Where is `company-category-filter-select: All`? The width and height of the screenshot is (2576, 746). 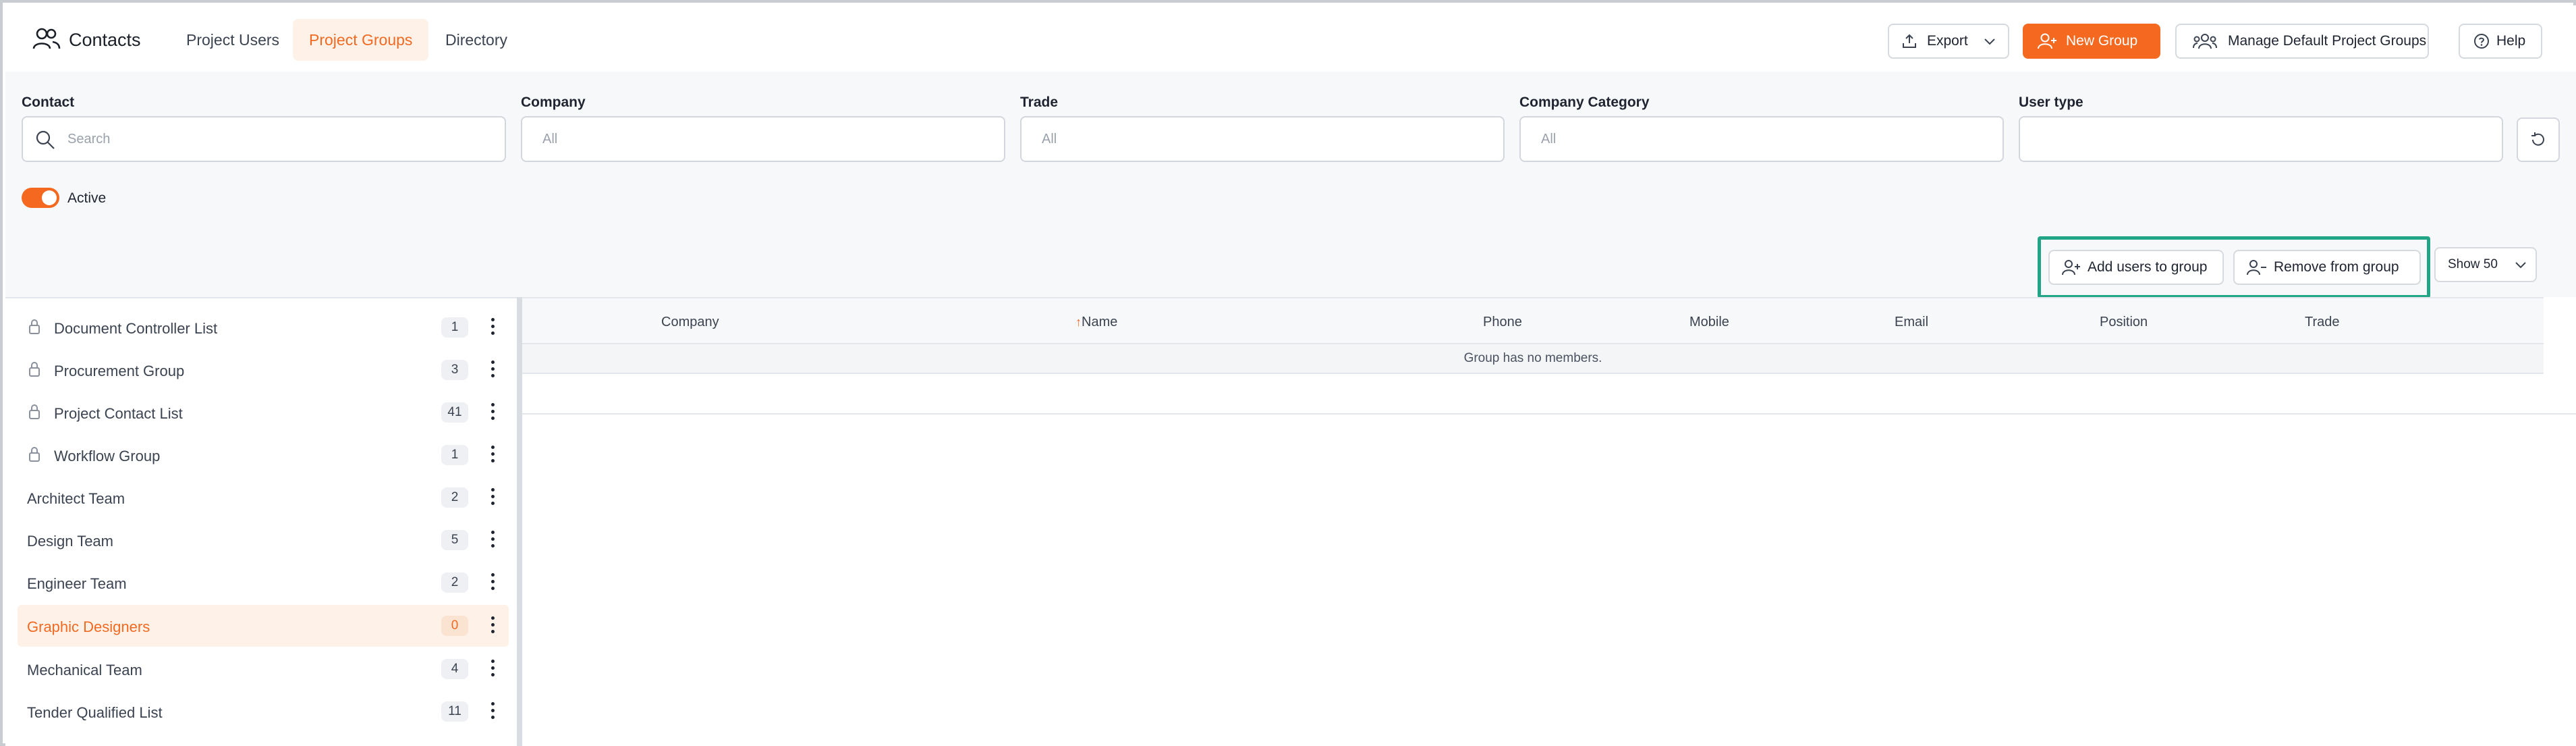
company-category-filter-select: All is located at coordinates (1761, 139).